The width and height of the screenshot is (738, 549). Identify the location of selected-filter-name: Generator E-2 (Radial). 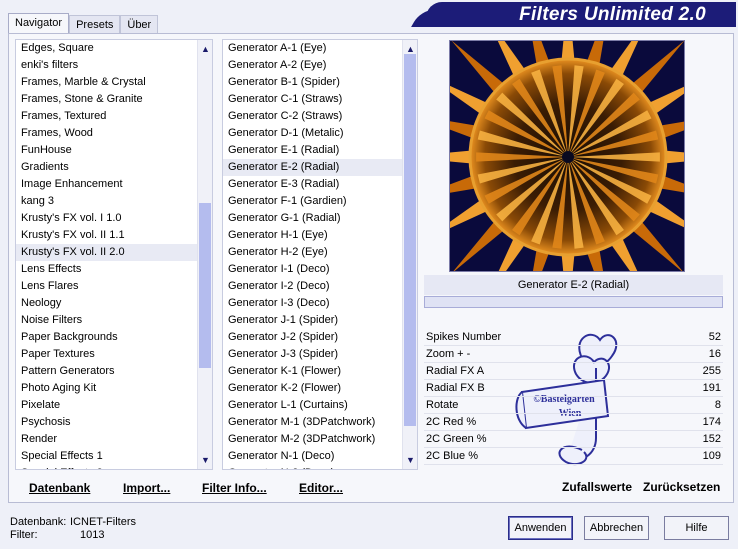
(573, 285).